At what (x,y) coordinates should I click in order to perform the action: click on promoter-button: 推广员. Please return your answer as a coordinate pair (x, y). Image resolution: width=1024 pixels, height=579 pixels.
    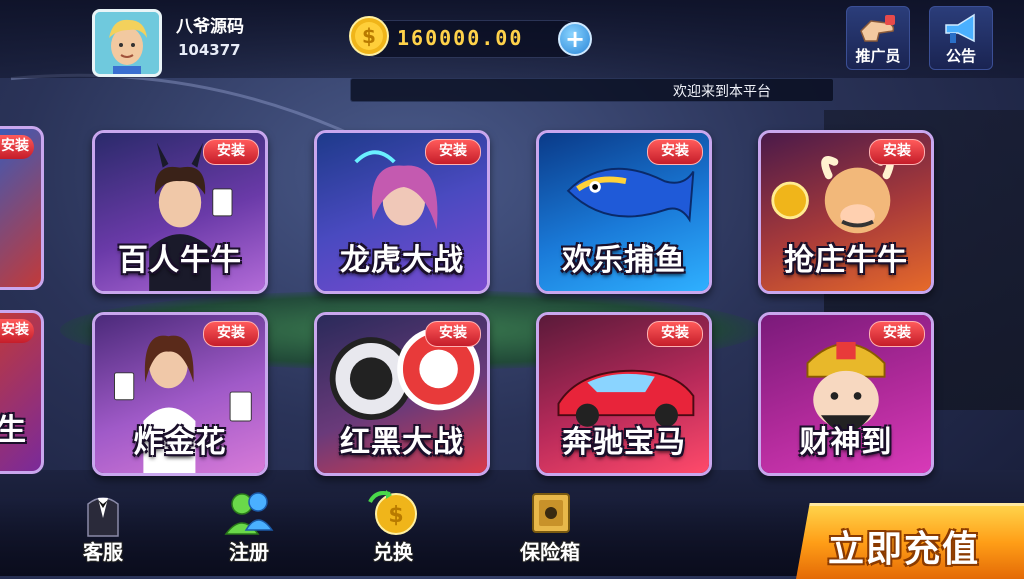
    Looking at the image, I should click on (878, 38).